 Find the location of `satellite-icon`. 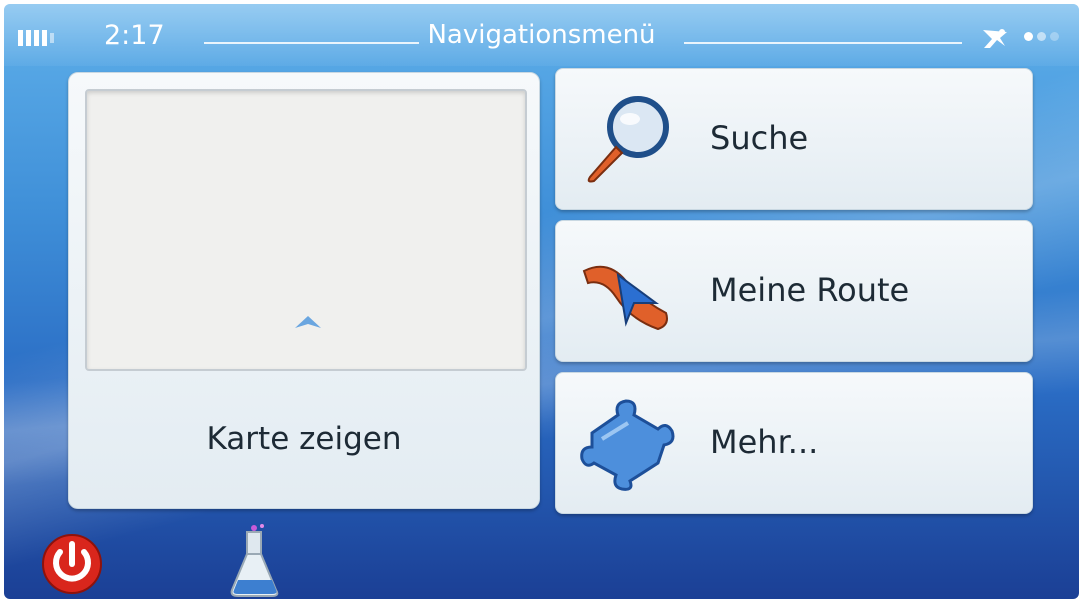

satellite-icon is located at coordinates (995, 39).